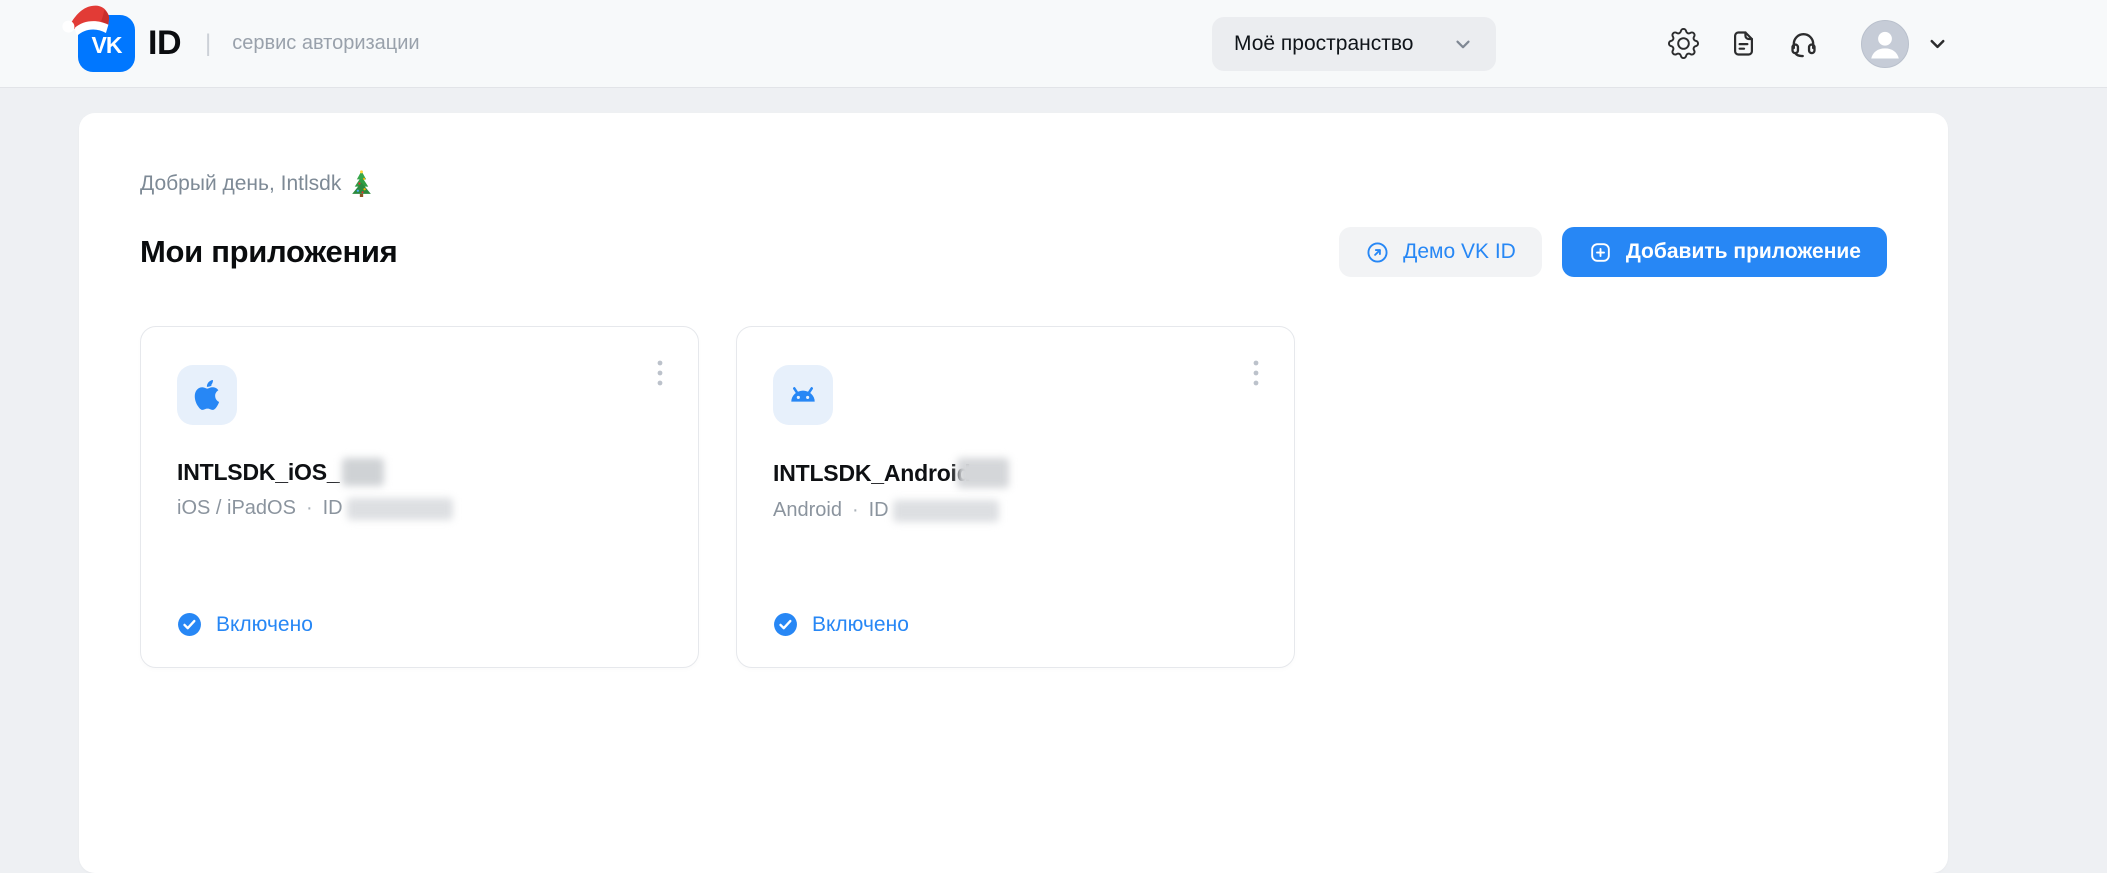  What do you see at coordinates (1013, 183) in the screenshot?
I see `greeting: Добрый день, Intlsdk` at bounding box center [1013, 183].